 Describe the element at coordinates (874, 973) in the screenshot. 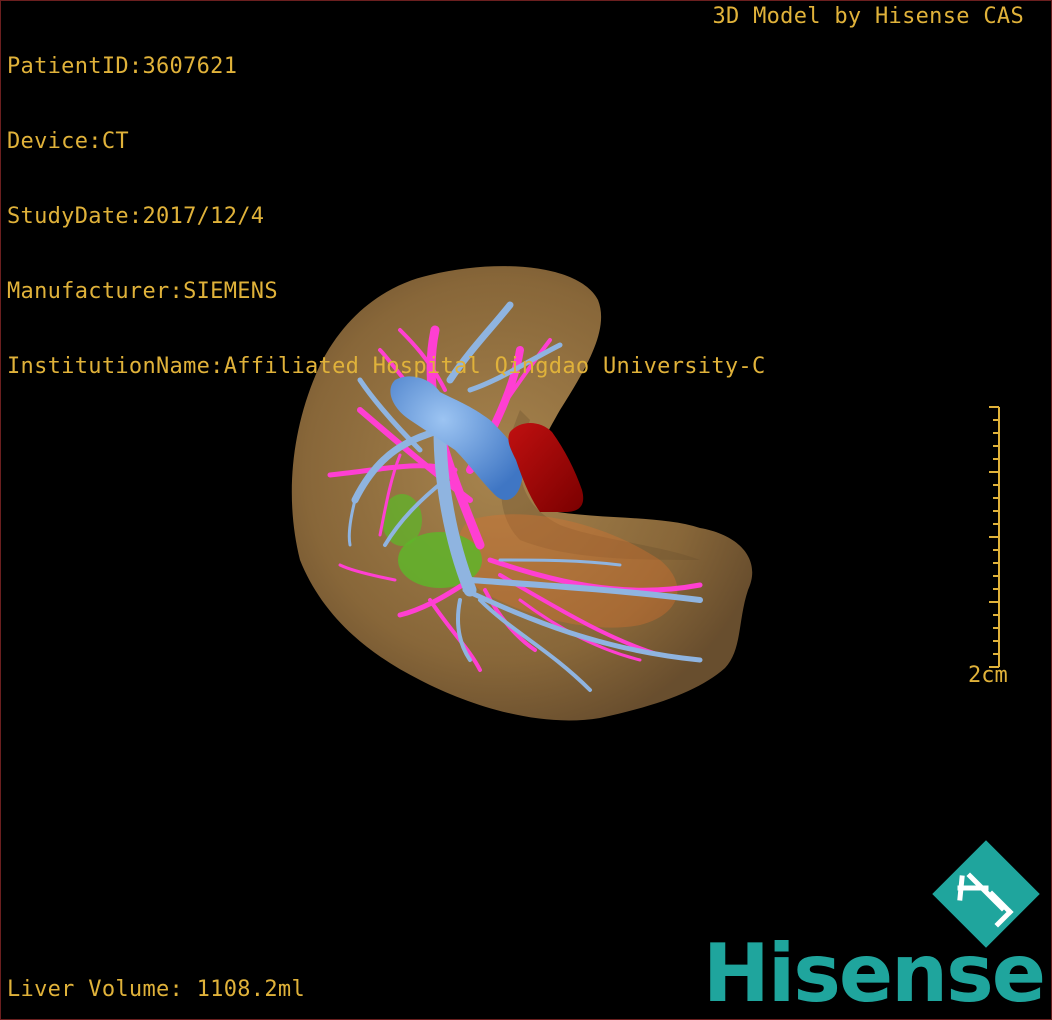

I see `hisense-wordmark: Hisense` at that location.